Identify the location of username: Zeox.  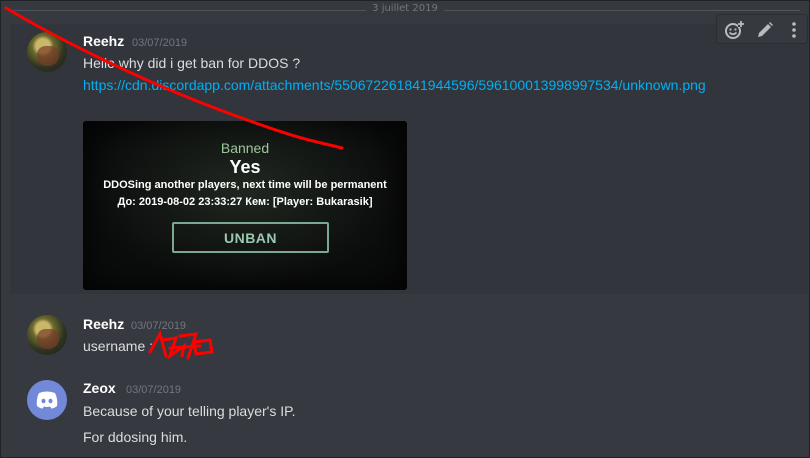
(99, 388).